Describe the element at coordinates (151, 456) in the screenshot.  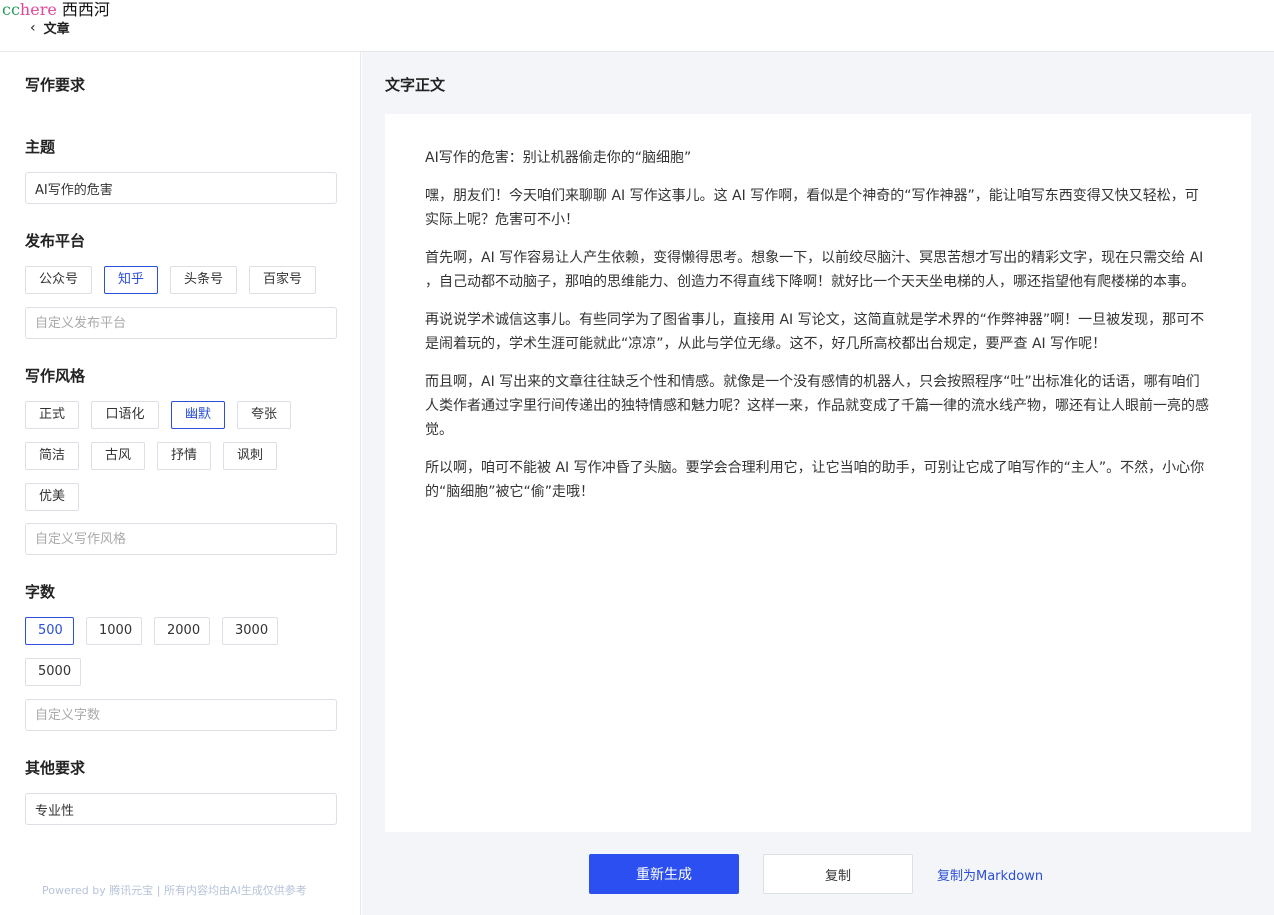
I see `style-options-row2: 简洁 古风 抒情 讽刺` at that location.